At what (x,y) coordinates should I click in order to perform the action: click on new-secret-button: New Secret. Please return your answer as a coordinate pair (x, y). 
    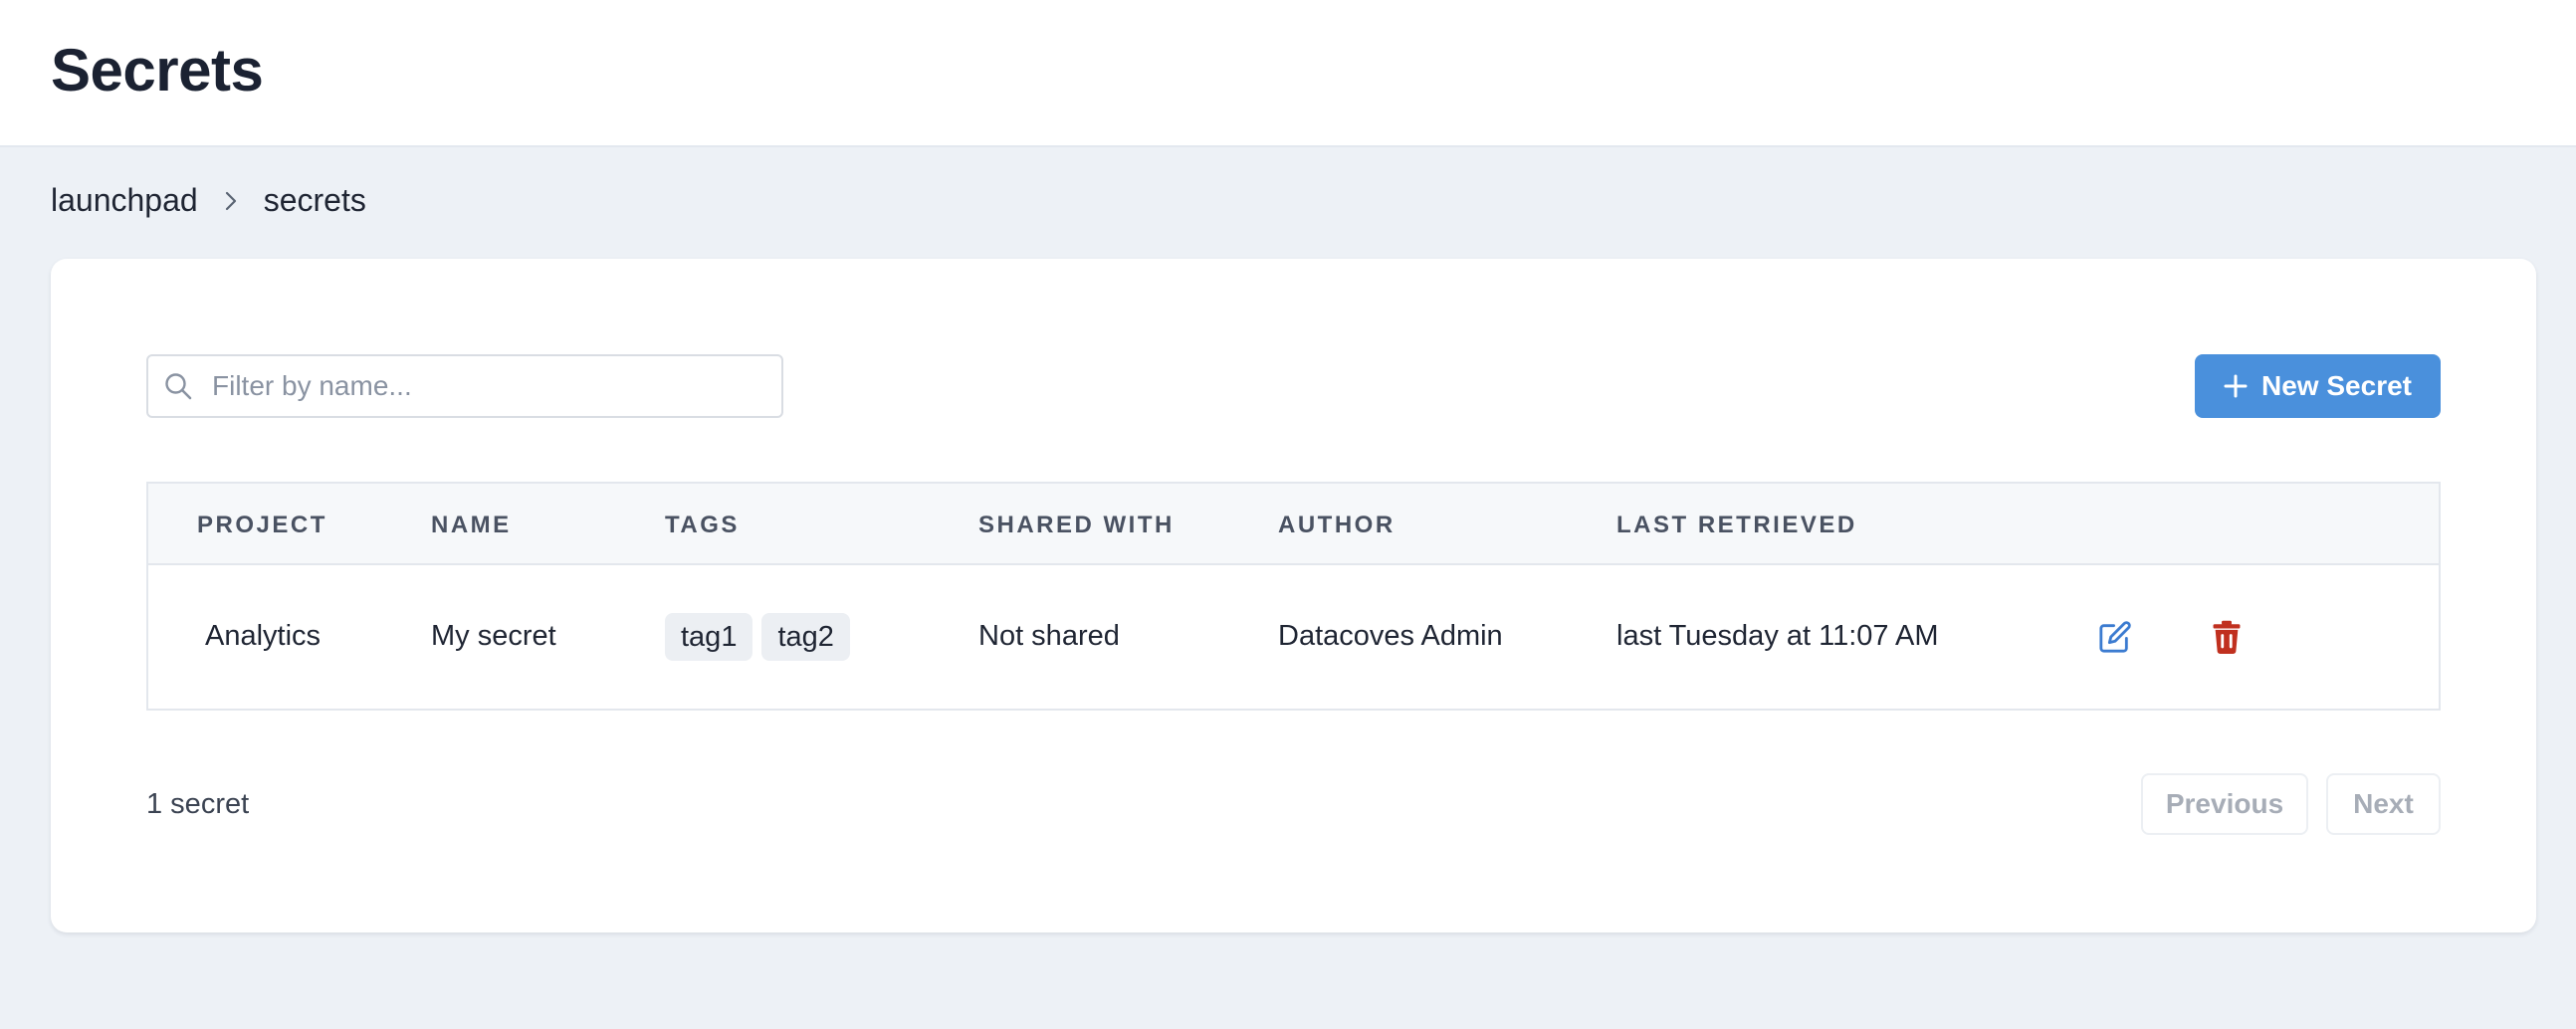
    Looking at the image, I should click on (2318, 386).